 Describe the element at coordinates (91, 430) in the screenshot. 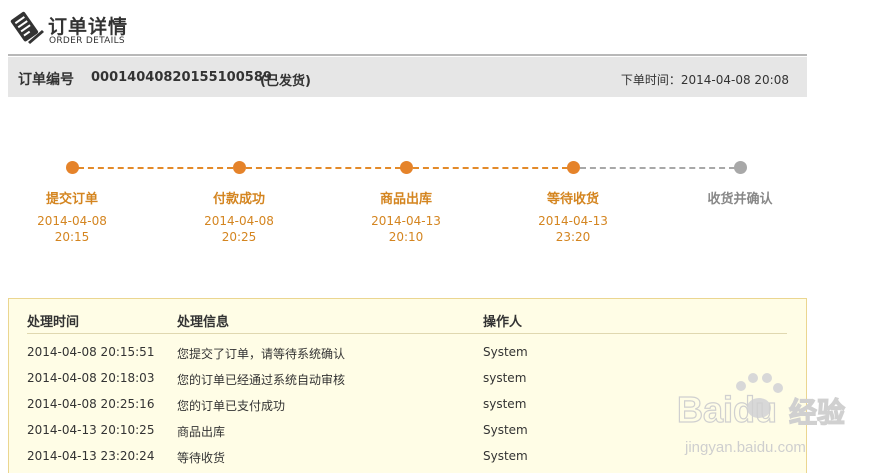

I see `row-time: 2014-04-13 20:10:25` at that location.